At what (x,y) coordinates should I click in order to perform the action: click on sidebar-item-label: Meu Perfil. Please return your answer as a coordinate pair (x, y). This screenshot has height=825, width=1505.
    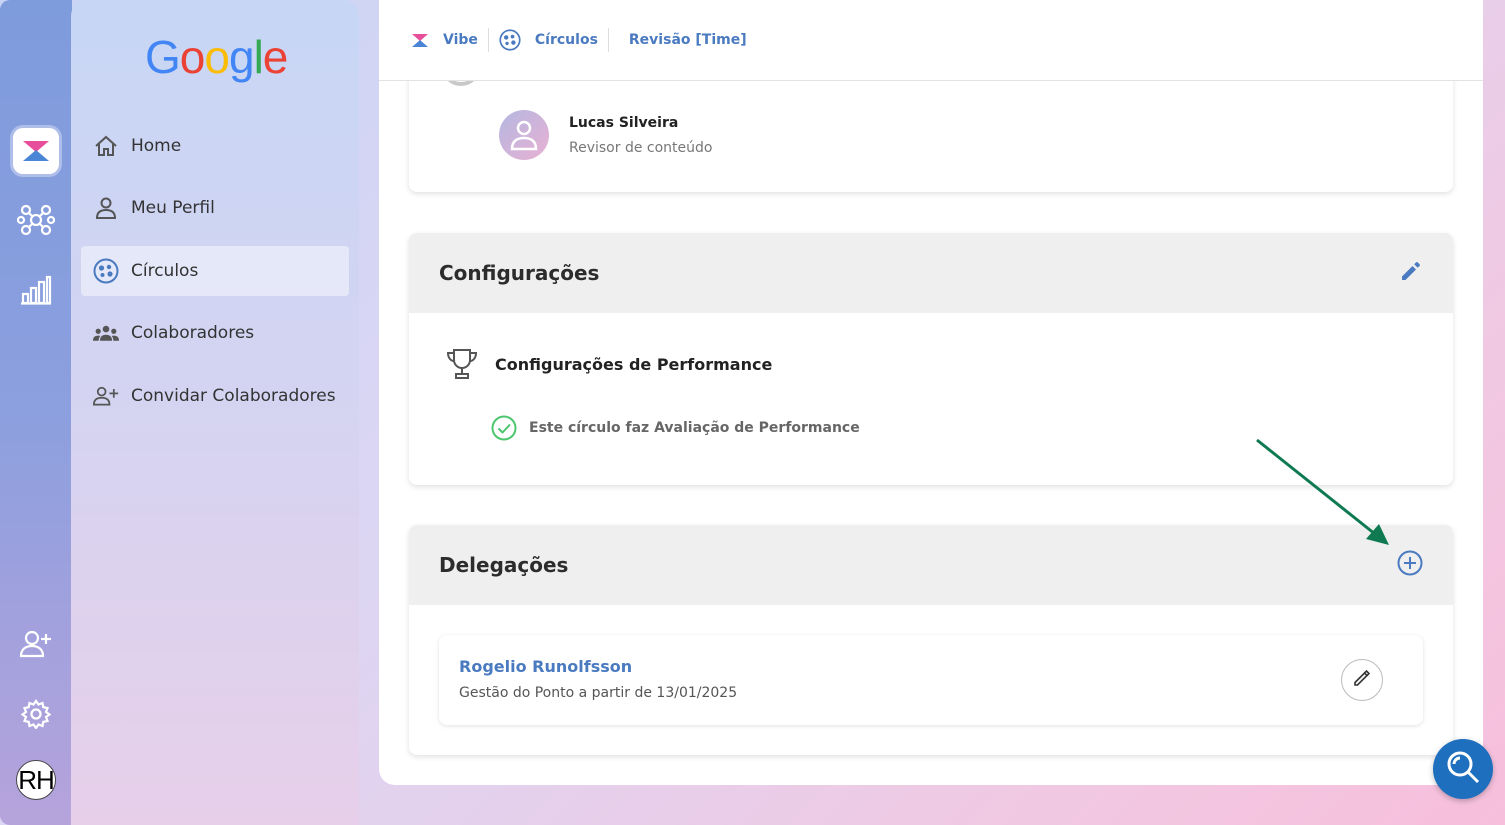
    Looking at the image, I should click on (173, 208).